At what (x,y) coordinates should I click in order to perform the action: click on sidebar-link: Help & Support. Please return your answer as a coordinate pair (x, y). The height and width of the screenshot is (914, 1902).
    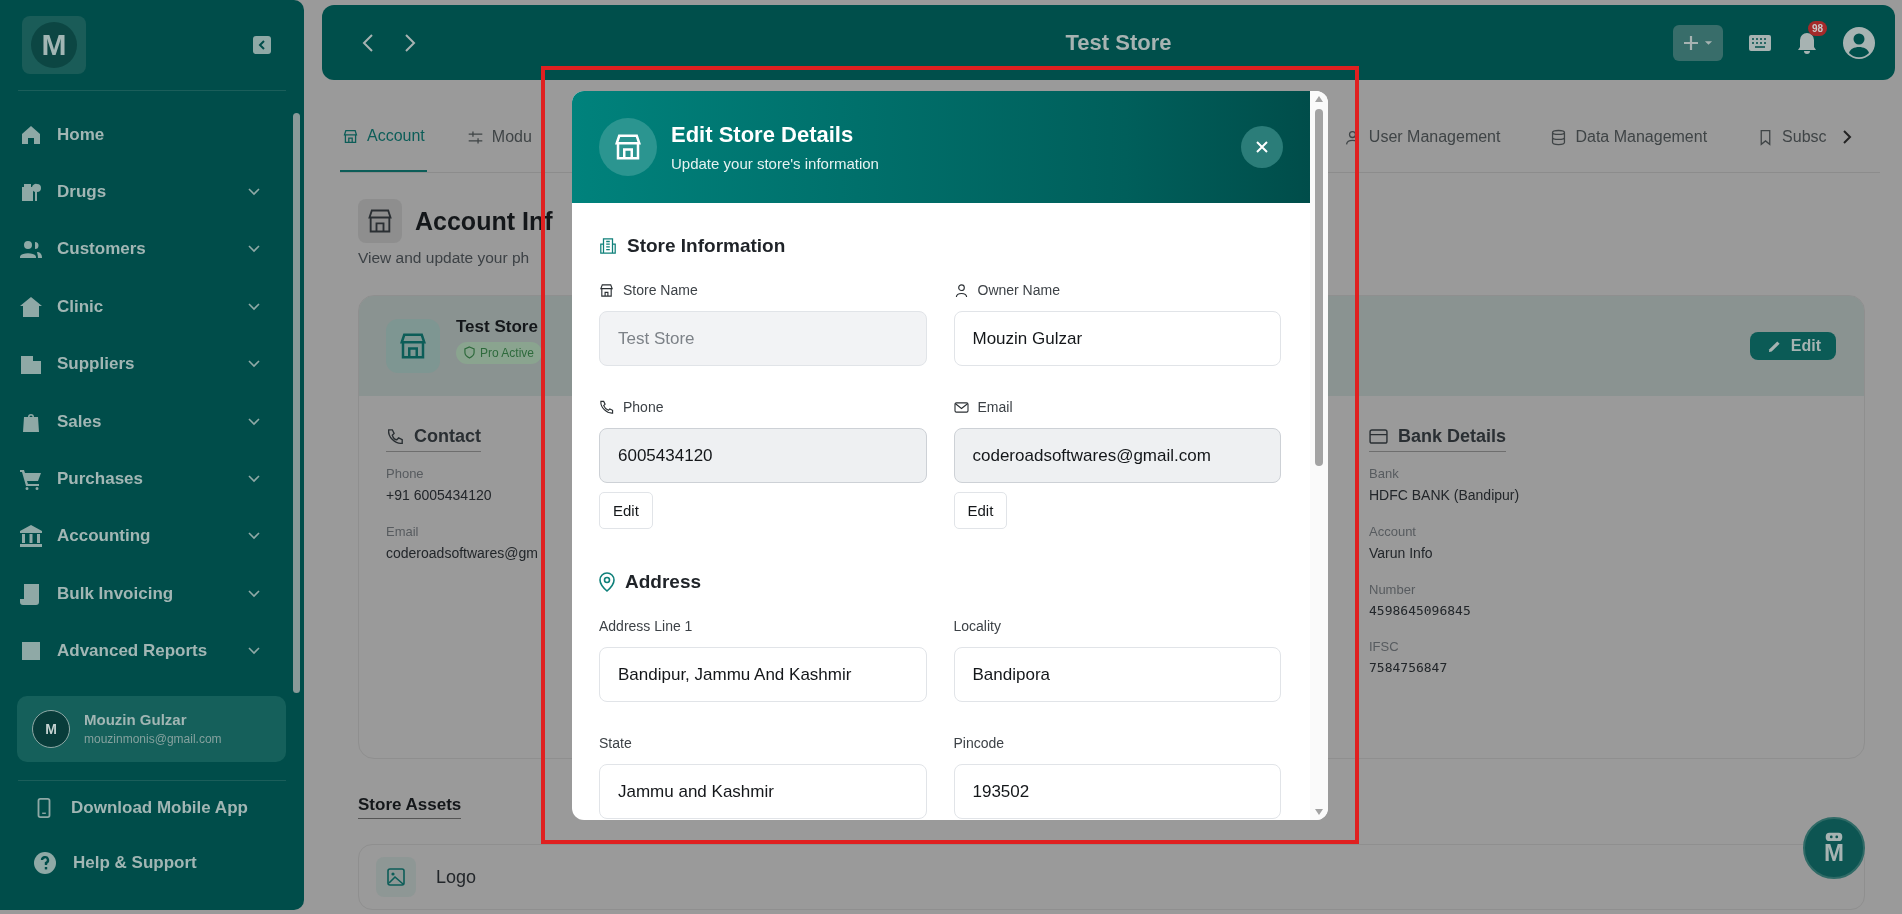
    Looking at the image, I should click on (152, 863).